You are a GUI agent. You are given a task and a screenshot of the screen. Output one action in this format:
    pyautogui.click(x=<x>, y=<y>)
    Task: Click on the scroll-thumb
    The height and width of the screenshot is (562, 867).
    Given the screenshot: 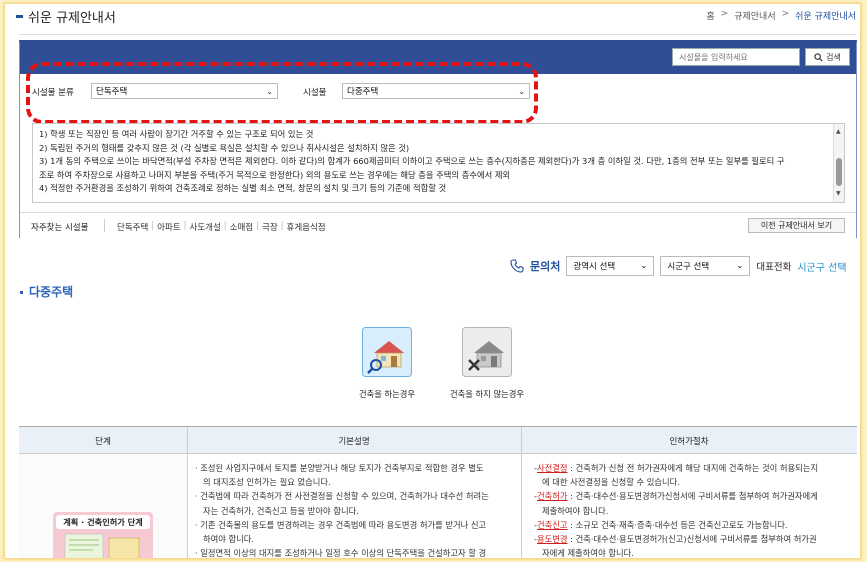 What is the action you would take?
    pyautogui.click(x=839, y=172)
    